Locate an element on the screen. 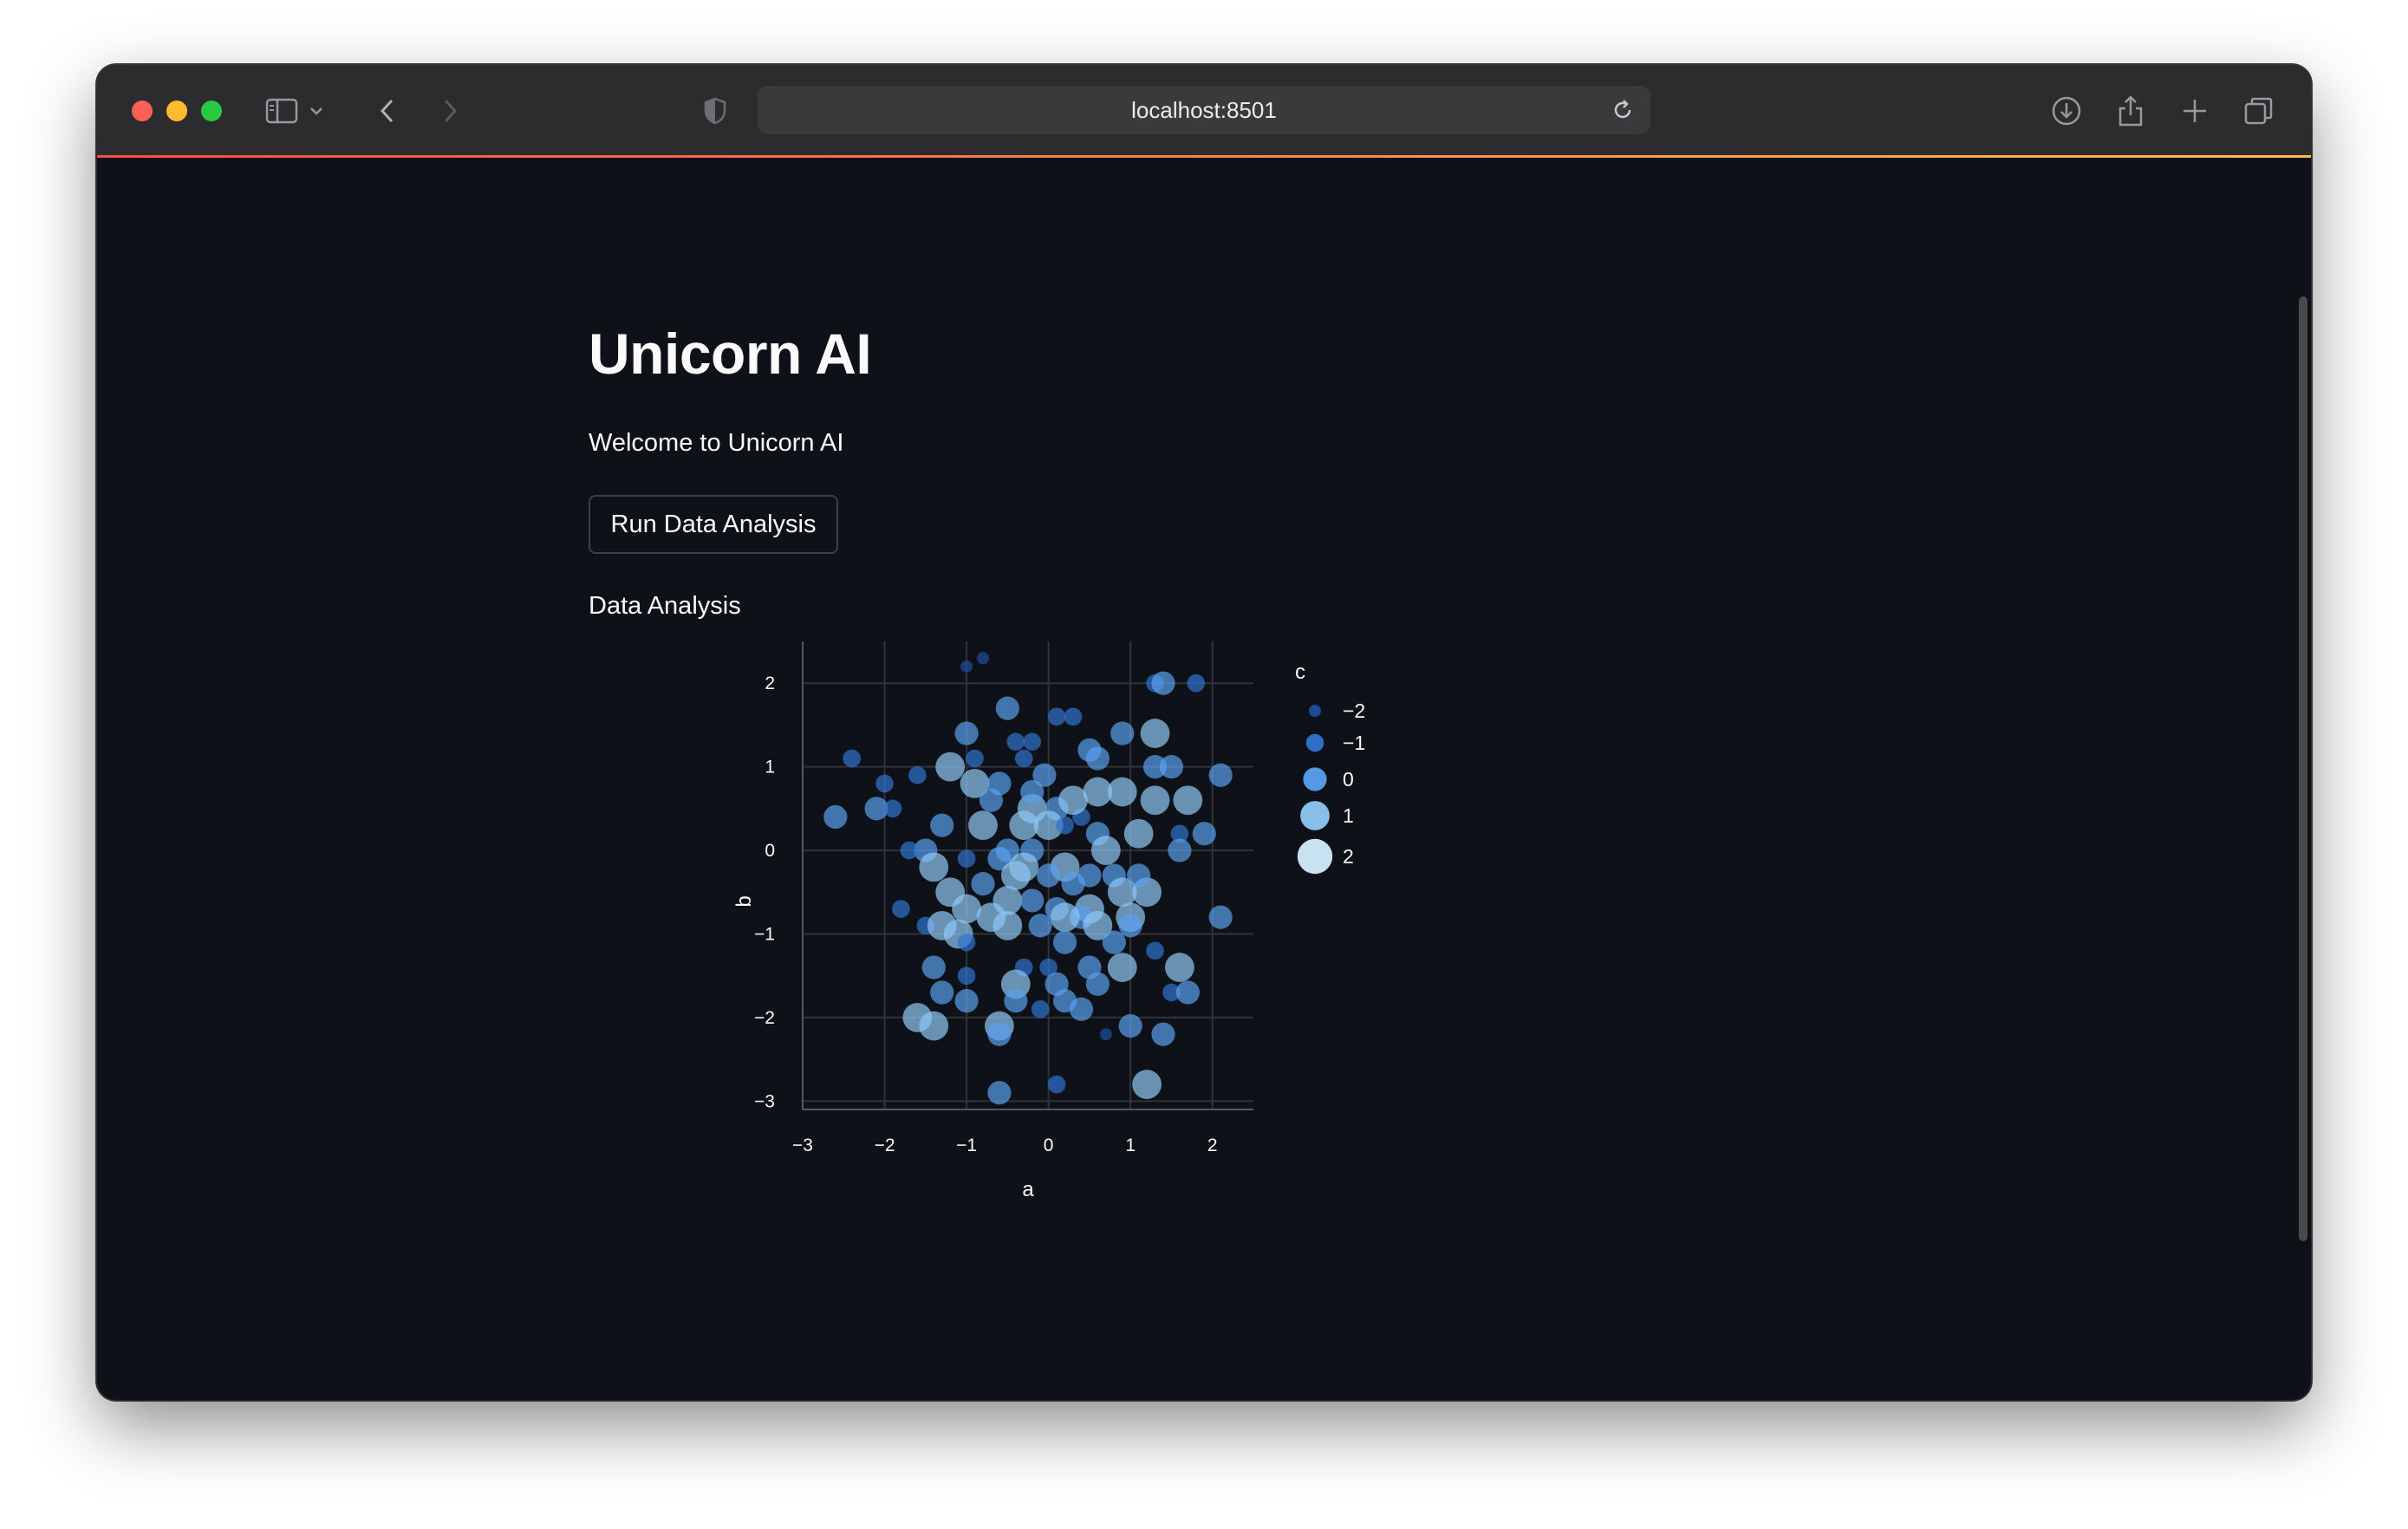  scatter-chart: −3 −2 −1 0 1 2 2 1 0 −1 −2 −3 a b c −2 −1 0 1 2 is located at coordinates (990, 979).